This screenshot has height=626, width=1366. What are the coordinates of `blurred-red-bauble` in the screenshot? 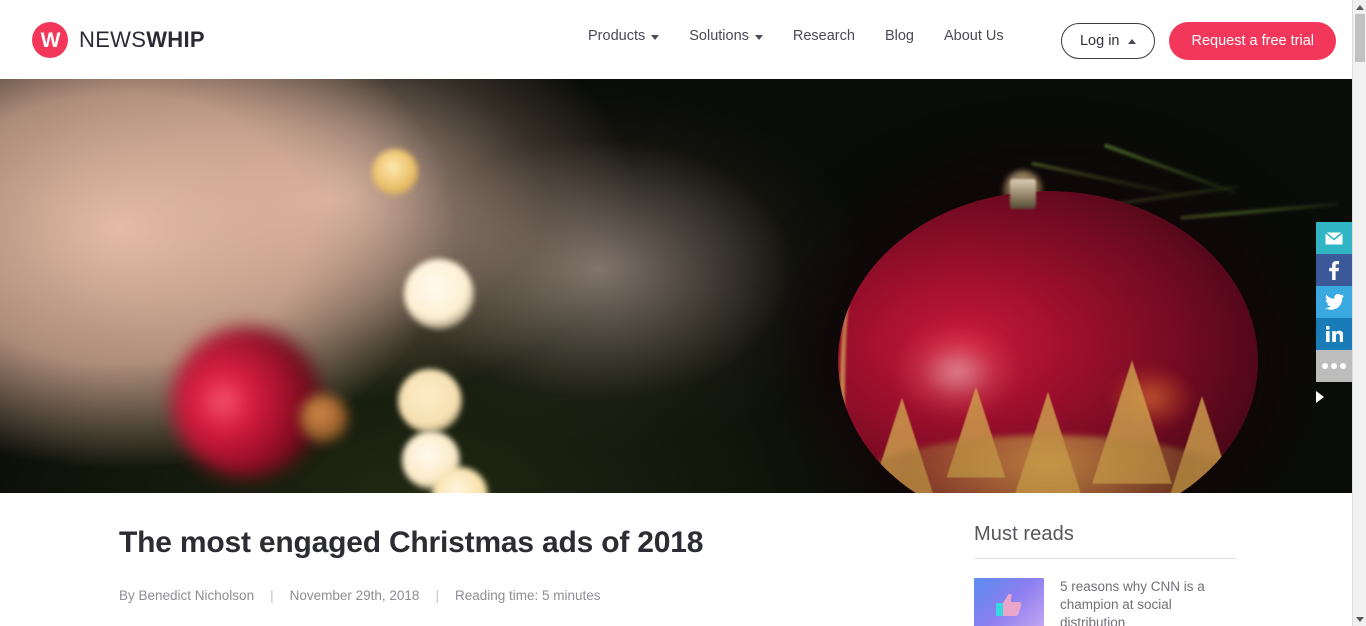 It's located at (247, 402).